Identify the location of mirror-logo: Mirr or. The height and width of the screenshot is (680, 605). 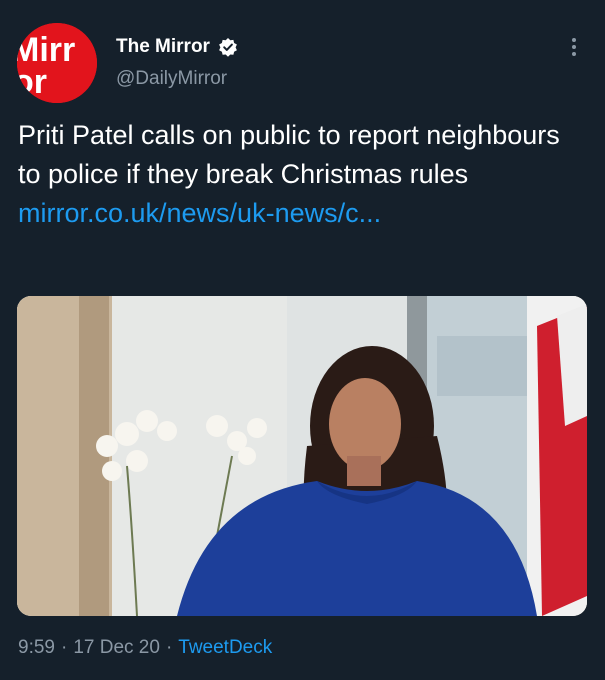
(57, 63).